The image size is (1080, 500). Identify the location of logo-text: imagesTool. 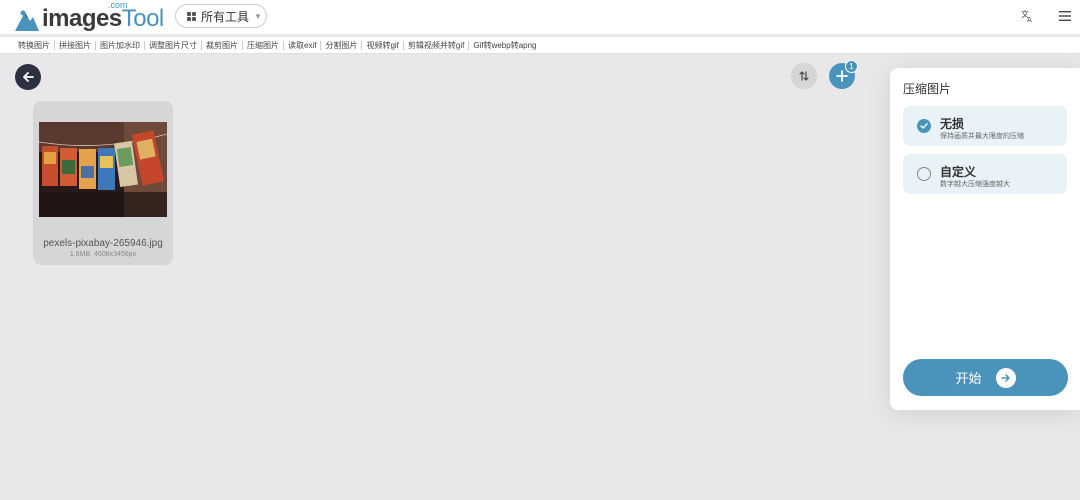
(103, 18).